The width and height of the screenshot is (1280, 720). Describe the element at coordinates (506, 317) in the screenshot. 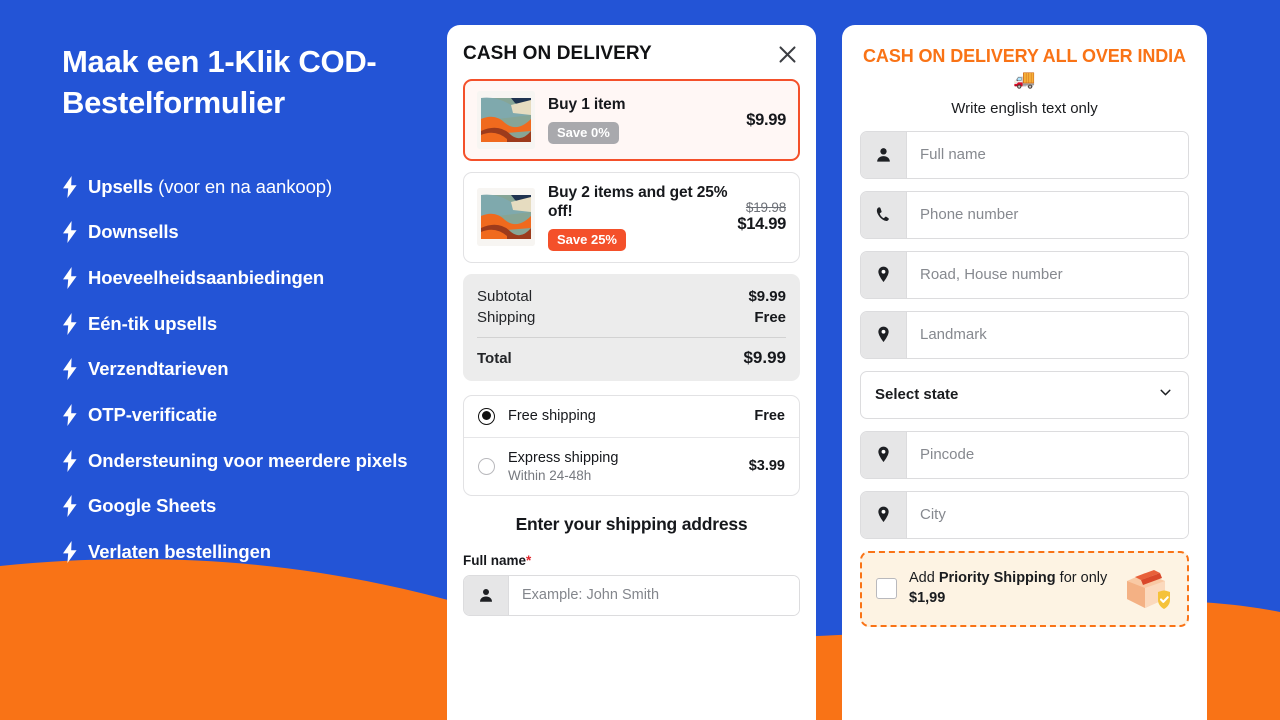

I see `summary-label: Shipping` at that location.